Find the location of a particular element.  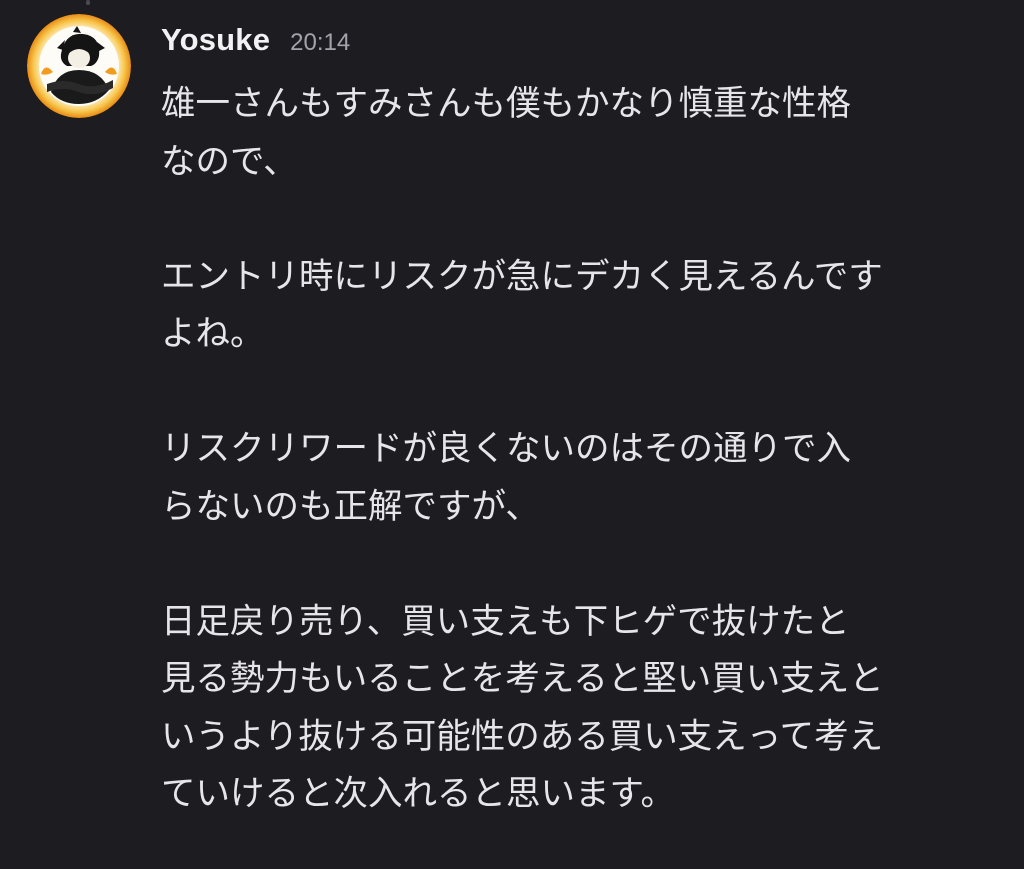

message-line: エントリ時にリスクが急にデカく見えるんです is located at coordinates (522, 276).